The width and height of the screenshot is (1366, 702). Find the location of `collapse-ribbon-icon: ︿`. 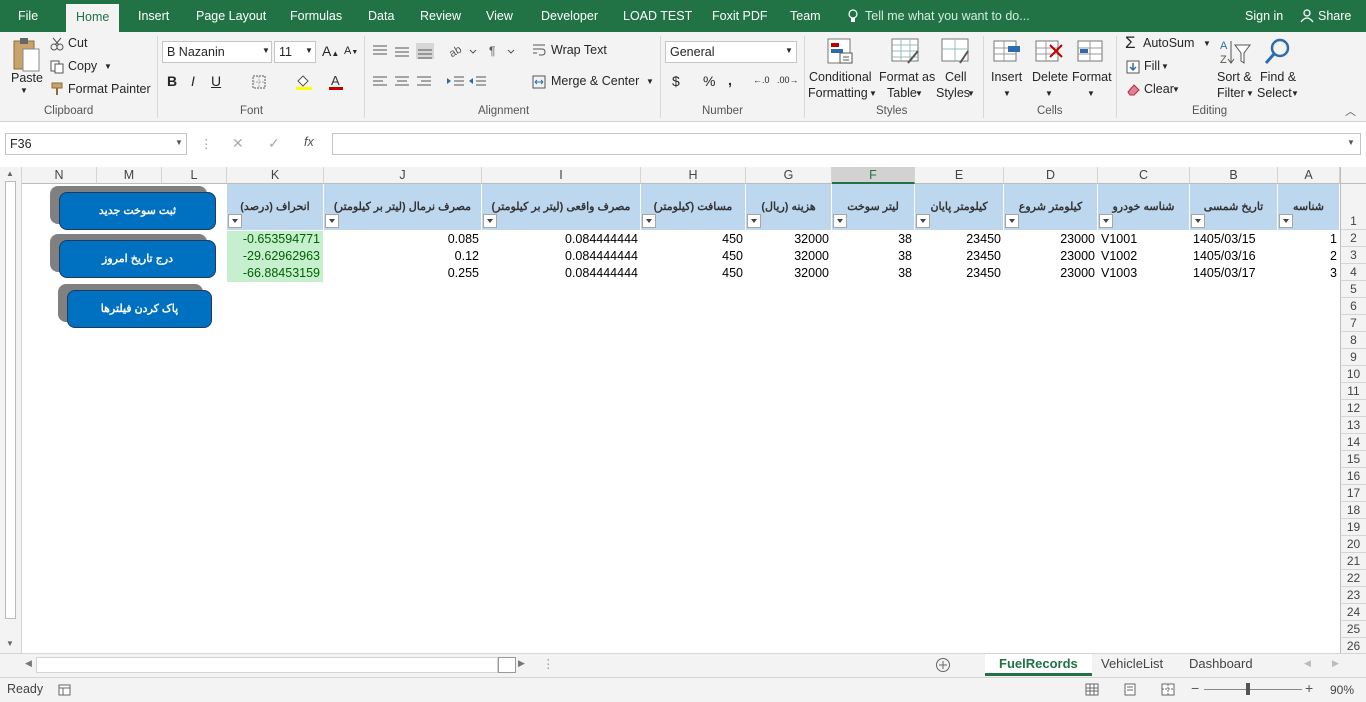

collapse-ribbon-icon: ︿ is located at coordinates (1350, 111).